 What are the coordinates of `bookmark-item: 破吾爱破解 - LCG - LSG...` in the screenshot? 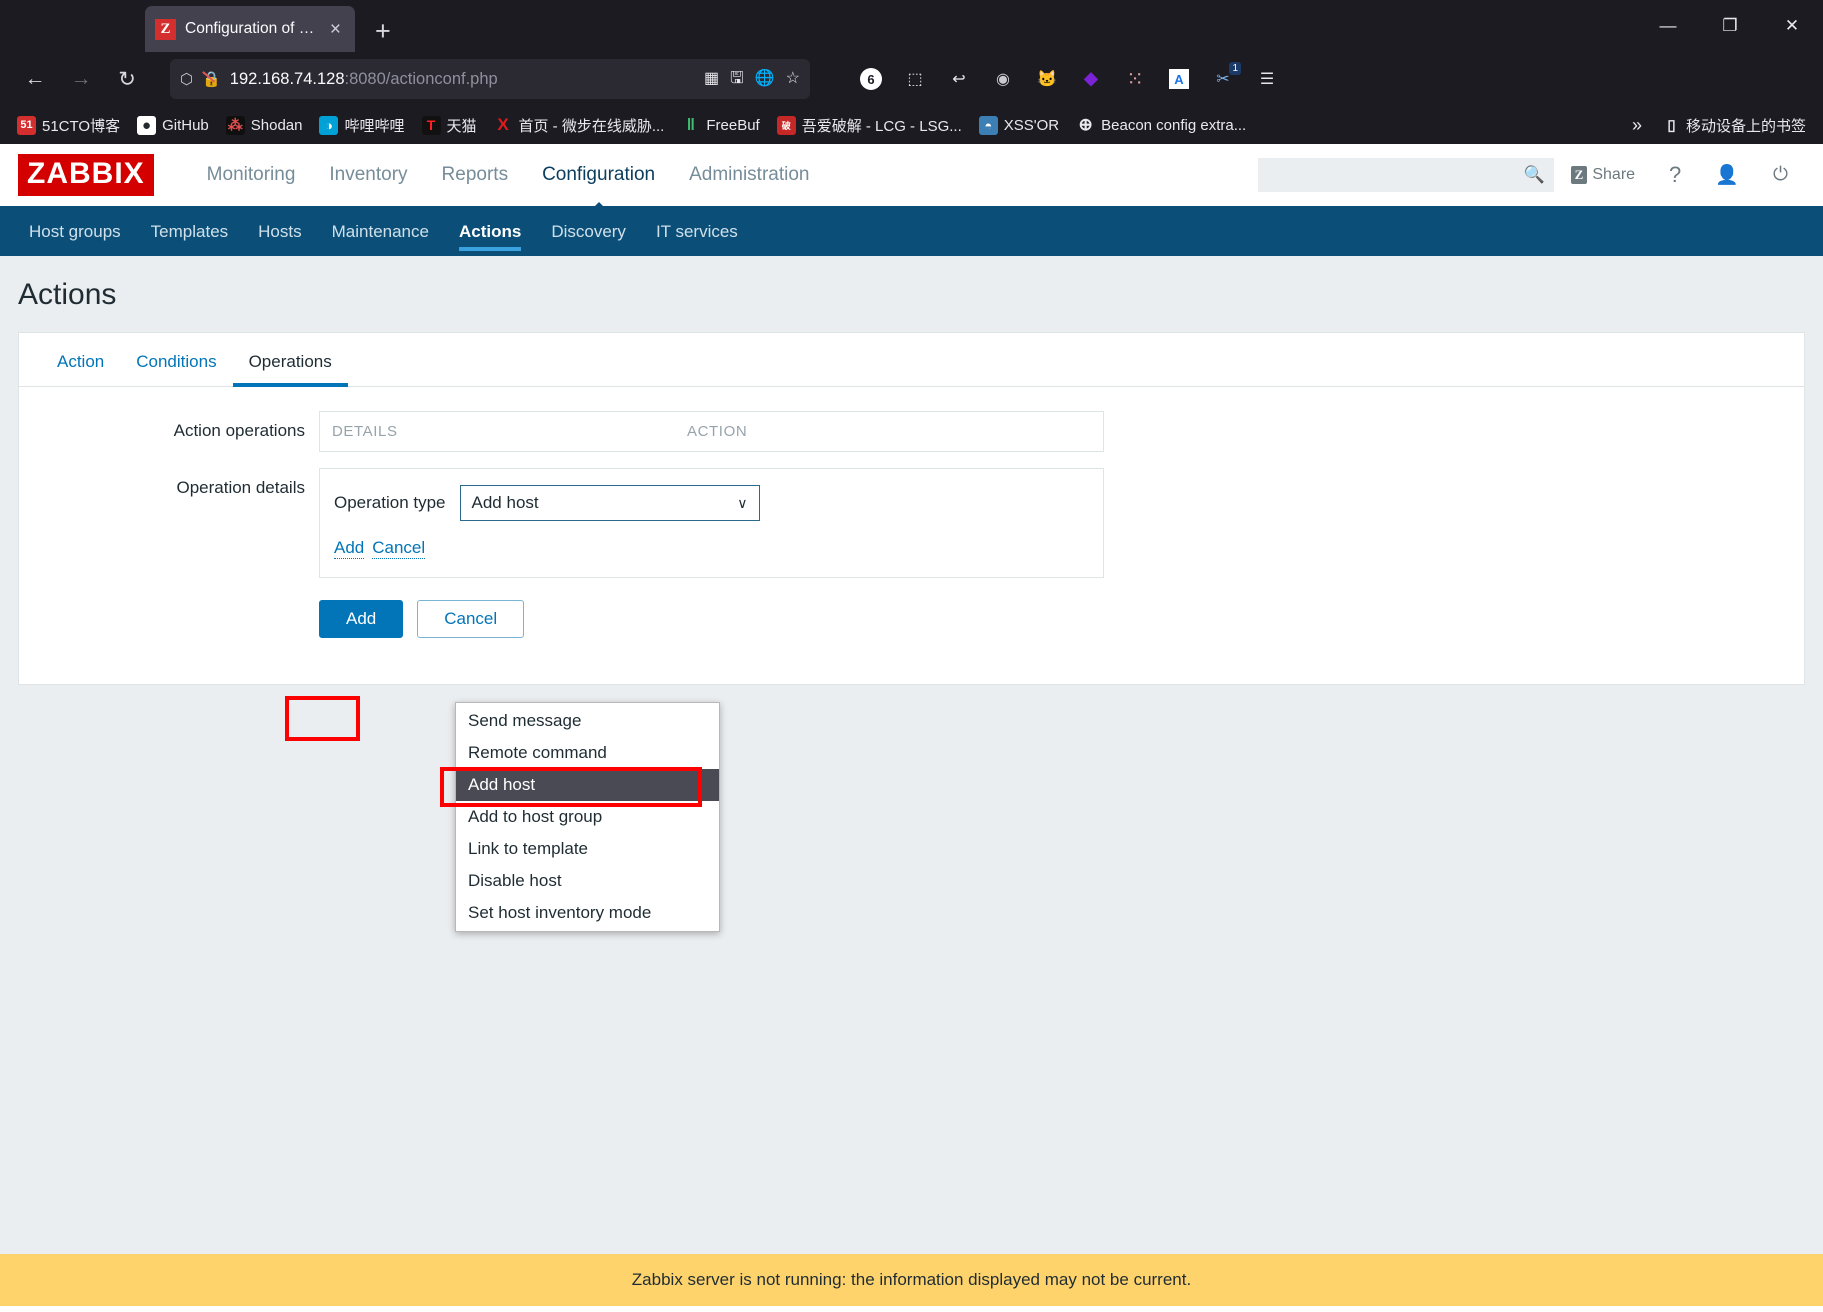 It's located at (869, 125).